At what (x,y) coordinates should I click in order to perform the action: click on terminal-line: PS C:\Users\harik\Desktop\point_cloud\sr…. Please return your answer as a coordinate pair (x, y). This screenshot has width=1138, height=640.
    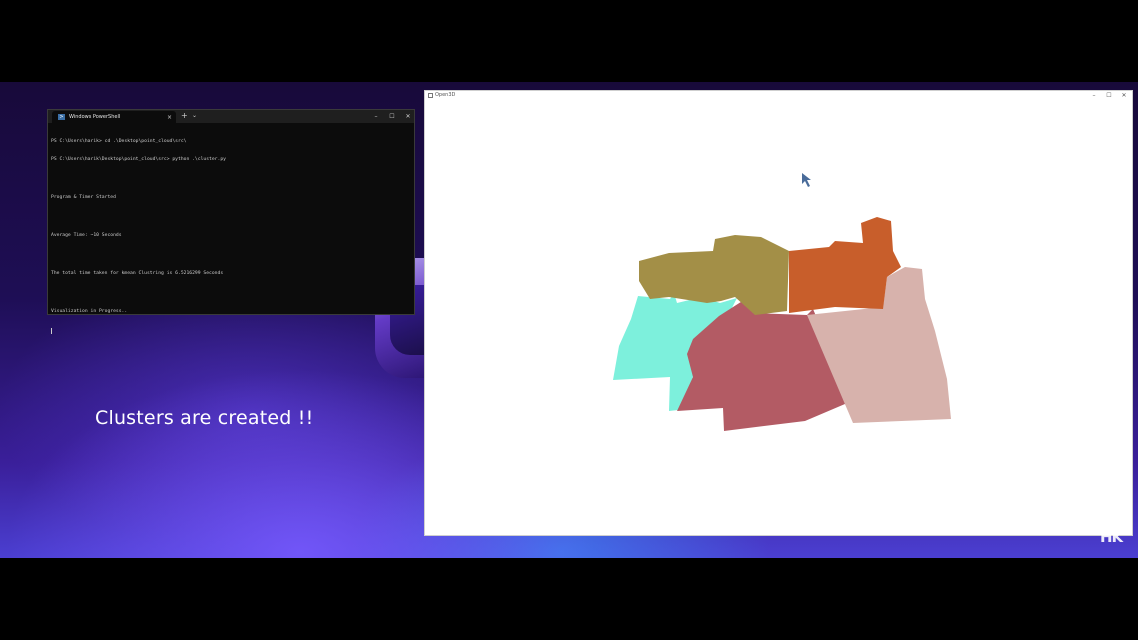
    Looking at the image, I should click on (138, 160).